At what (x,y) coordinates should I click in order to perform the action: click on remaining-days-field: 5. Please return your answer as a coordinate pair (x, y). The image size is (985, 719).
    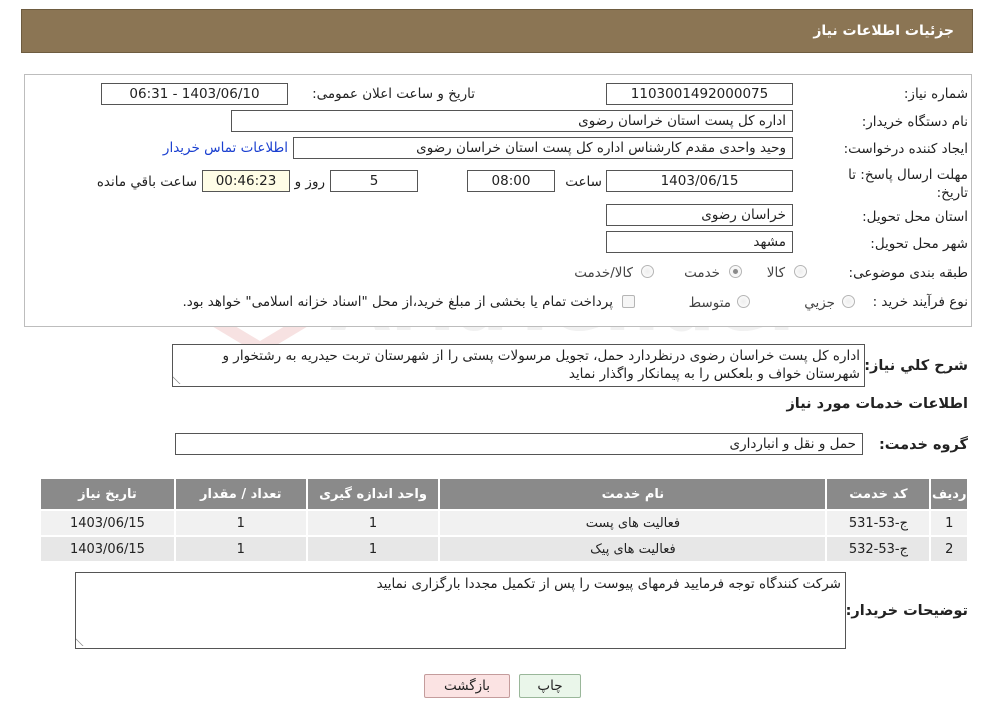
    Looking at the image, I should click on (374, 181).